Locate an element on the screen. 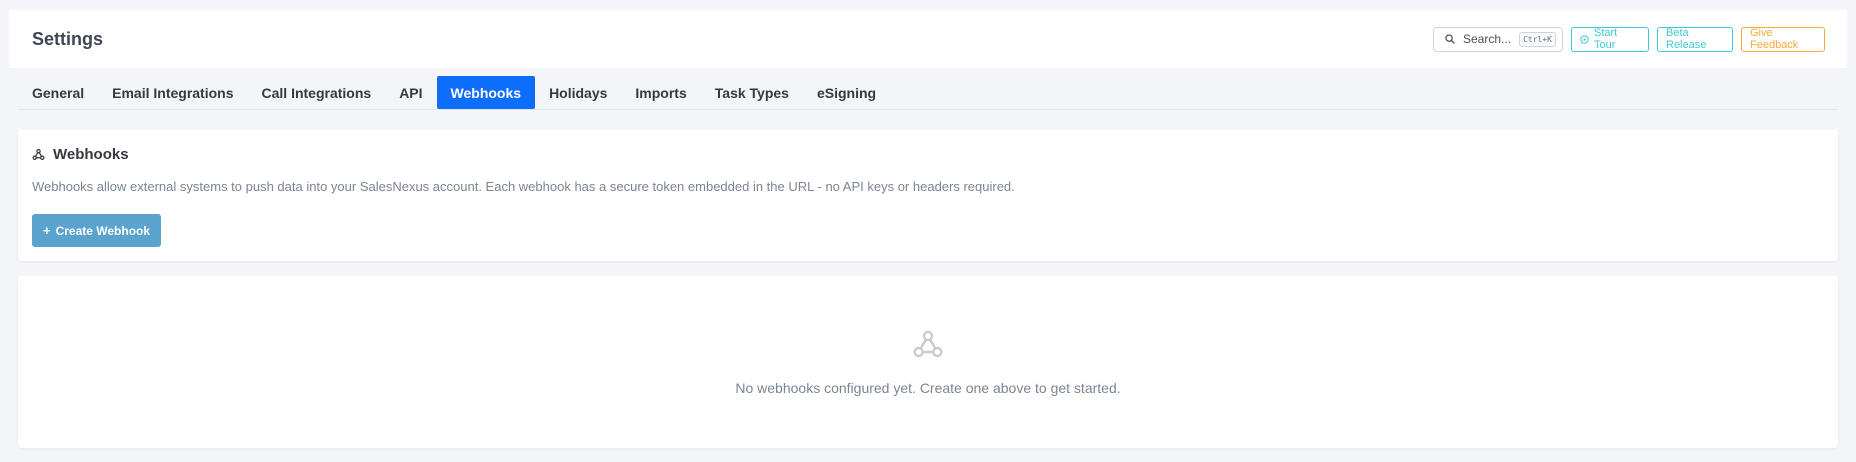 The image size is (1856, 462). tab-esigning: eSigning is located at coordinates (846, 92).